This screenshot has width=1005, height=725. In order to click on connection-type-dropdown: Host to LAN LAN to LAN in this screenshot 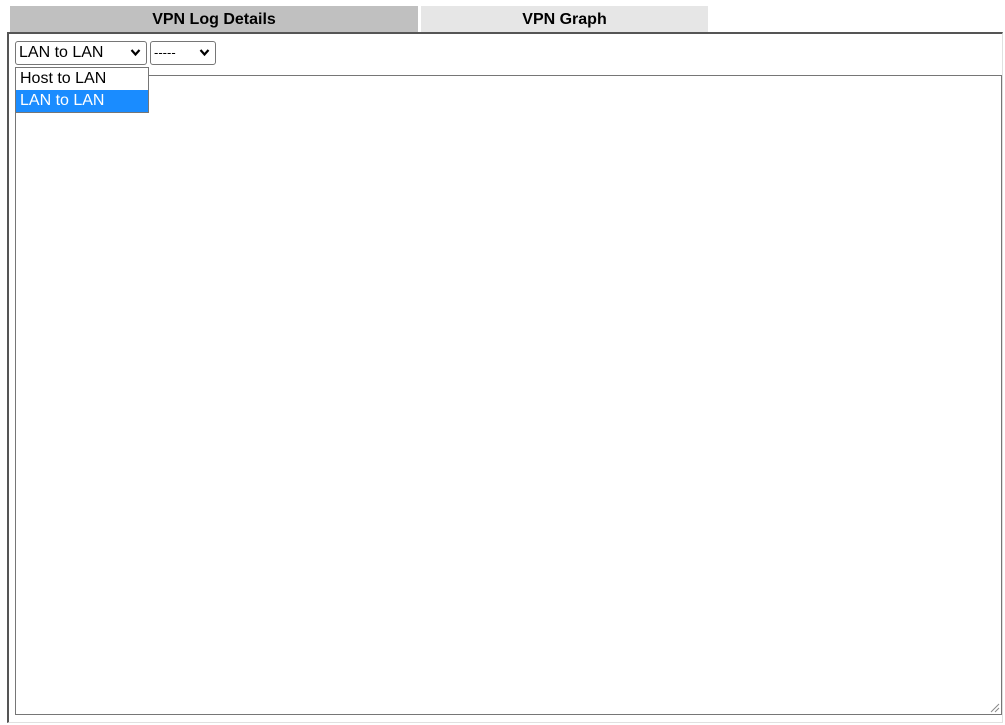, I will do `click(82, 90)`.